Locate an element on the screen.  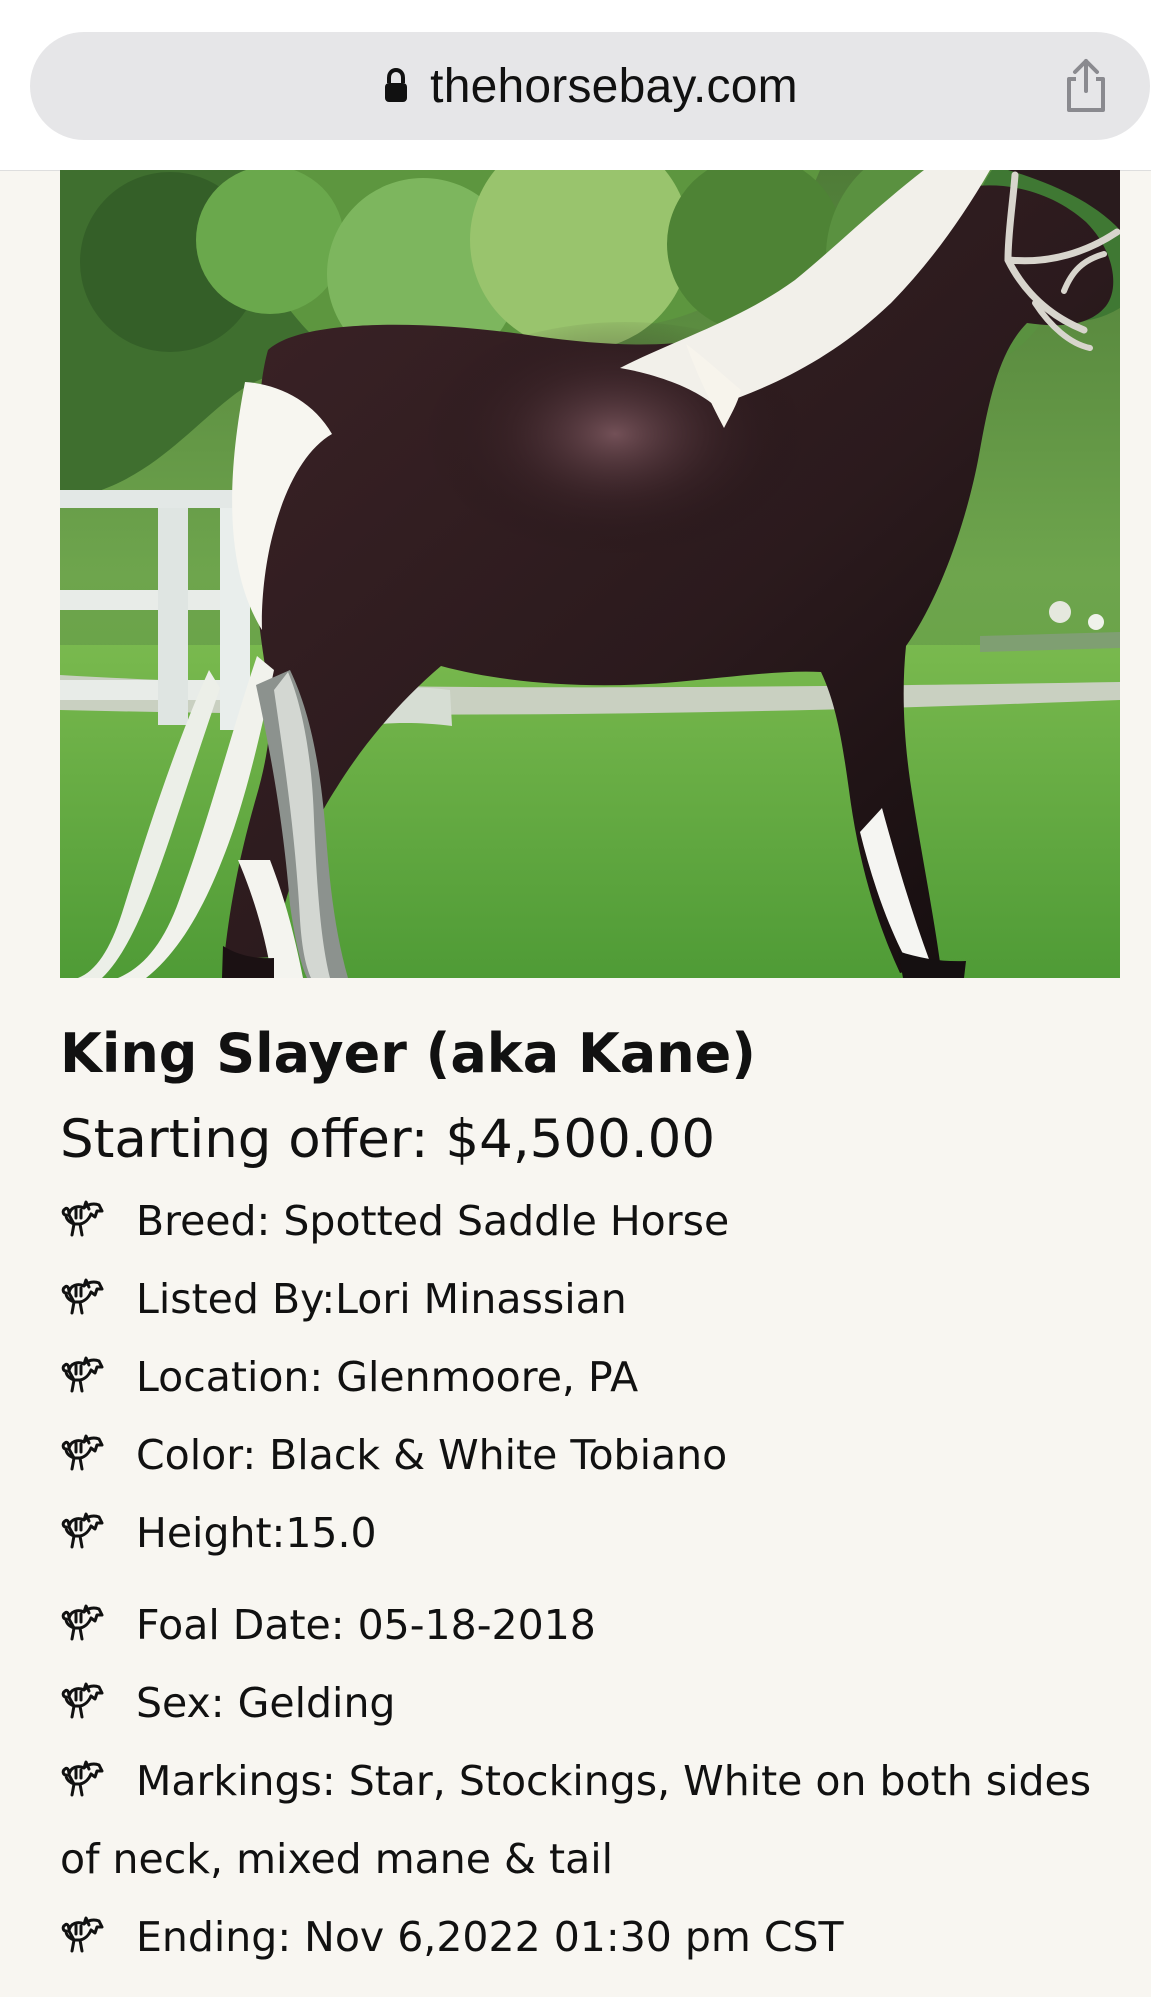
detail-text: Listed By:Lori Minassian is located at coordinates (381, 1299).